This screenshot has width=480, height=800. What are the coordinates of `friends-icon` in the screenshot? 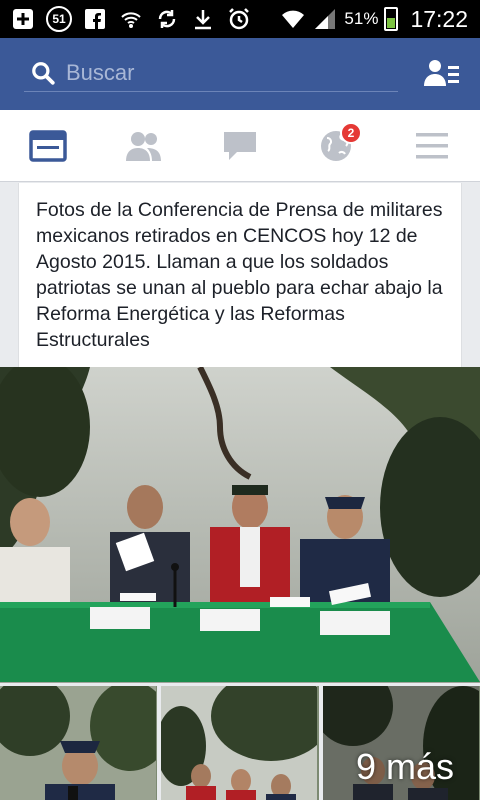 It's located at (143, 146).